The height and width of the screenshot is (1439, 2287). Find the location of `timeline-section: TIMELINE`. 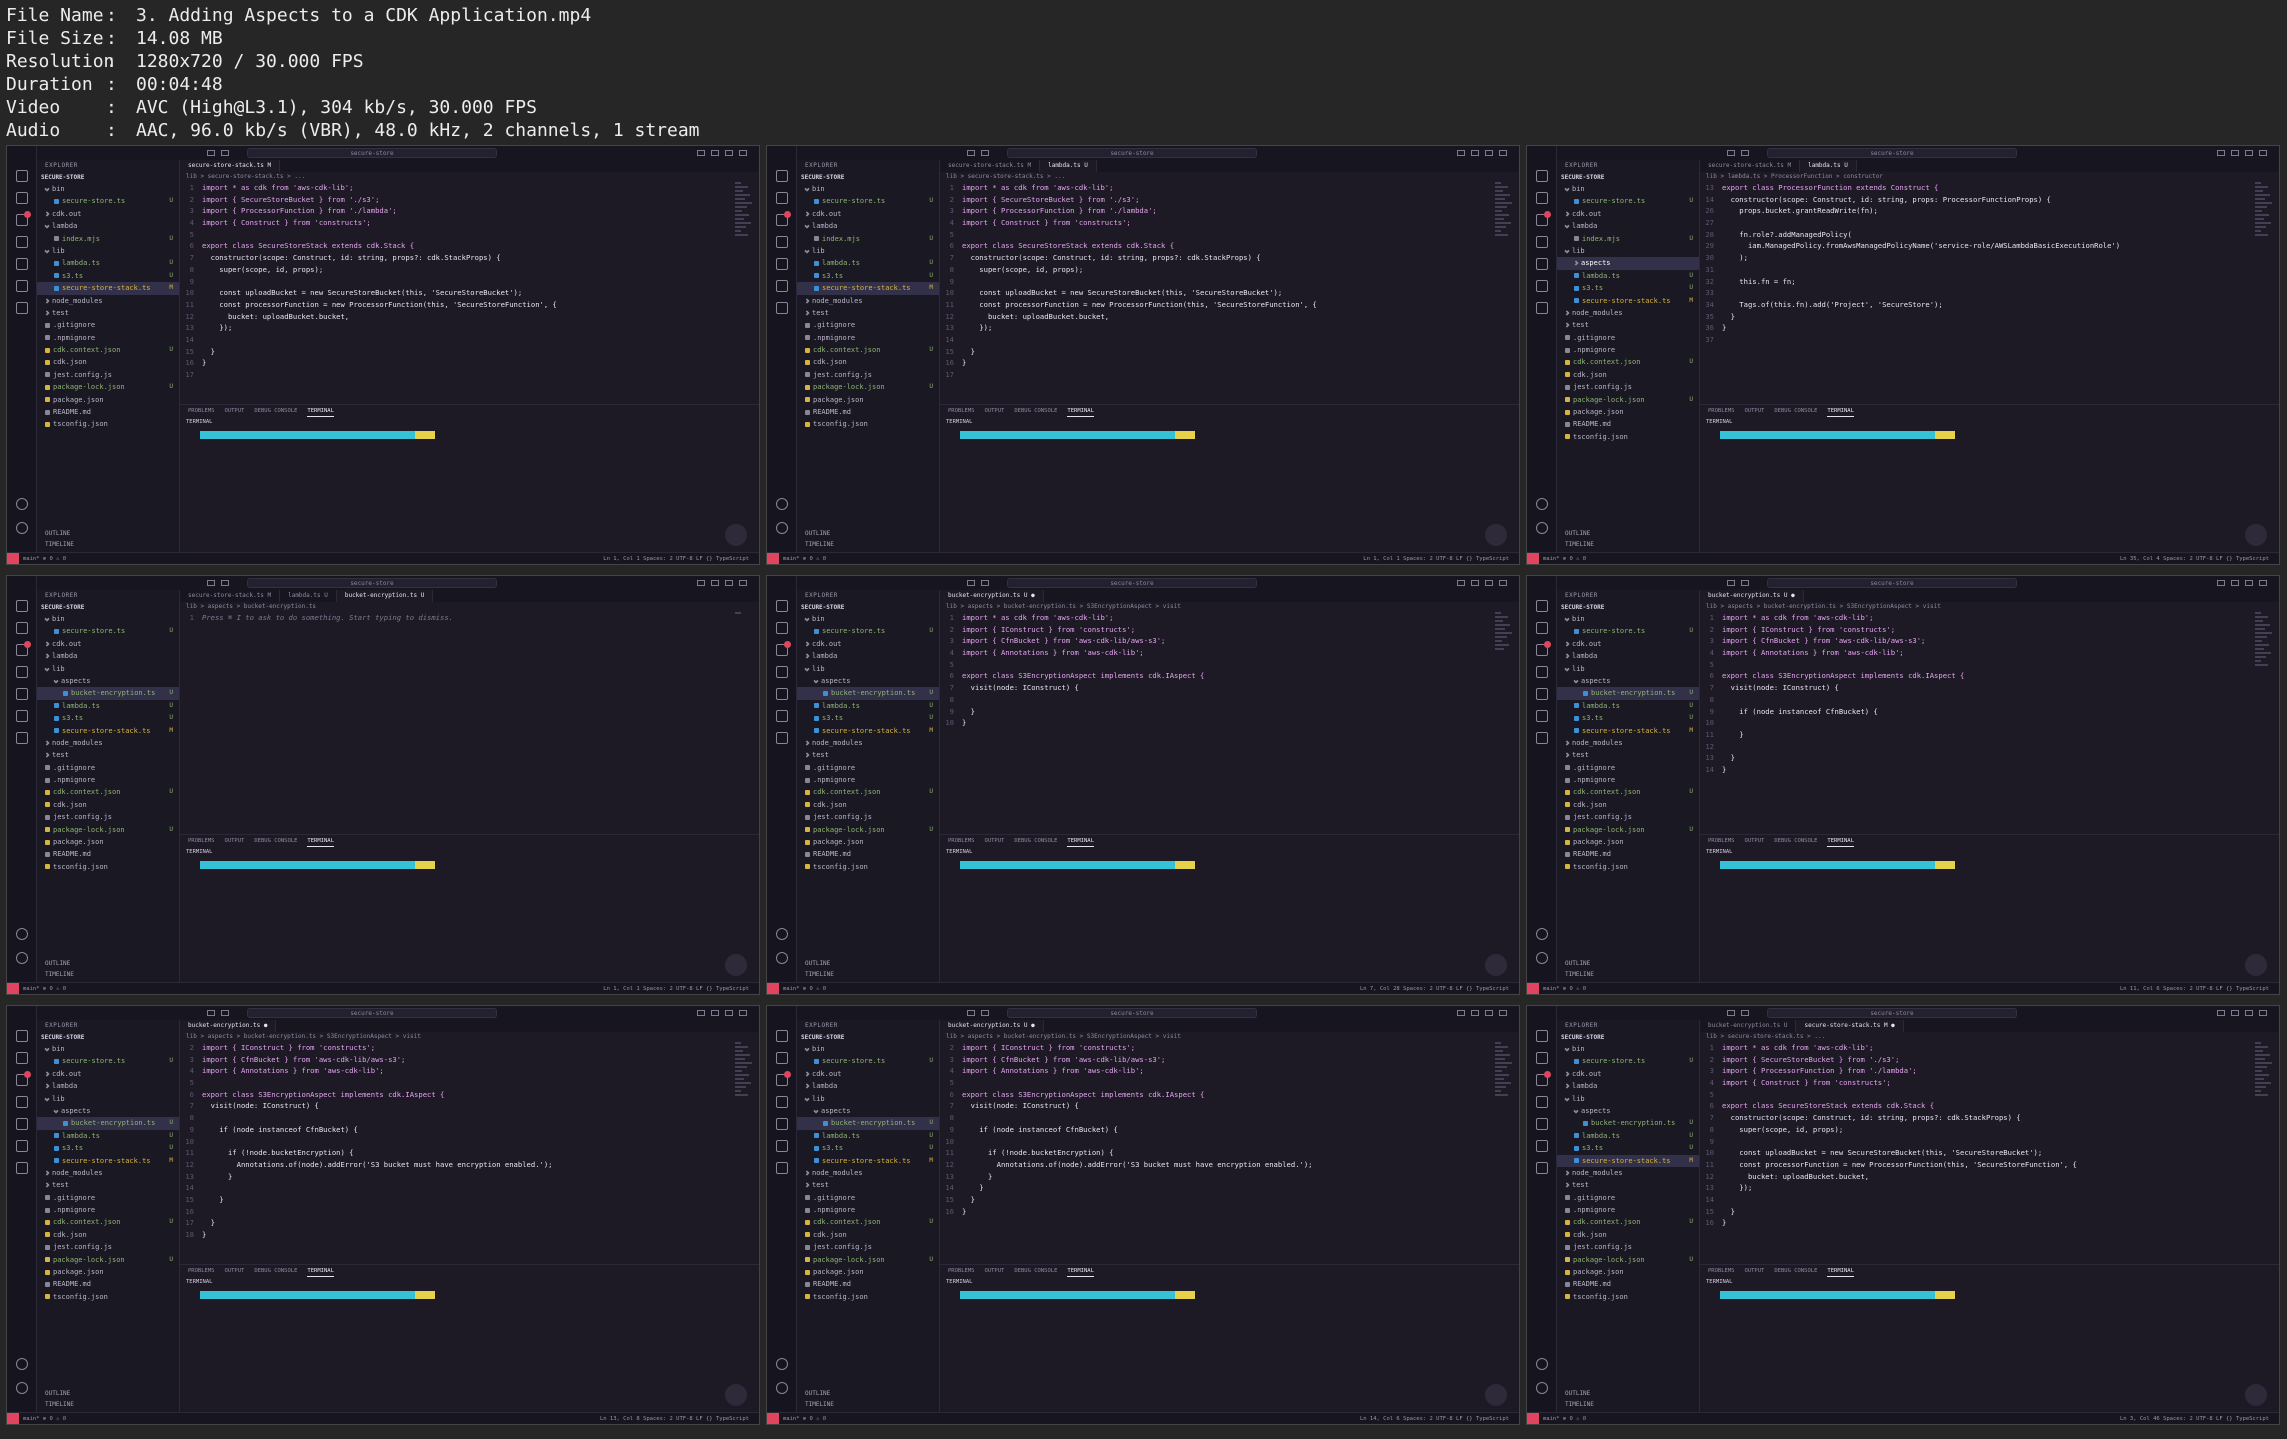

timeline-section: TIMELINE is located at coordinates (1628, 544).